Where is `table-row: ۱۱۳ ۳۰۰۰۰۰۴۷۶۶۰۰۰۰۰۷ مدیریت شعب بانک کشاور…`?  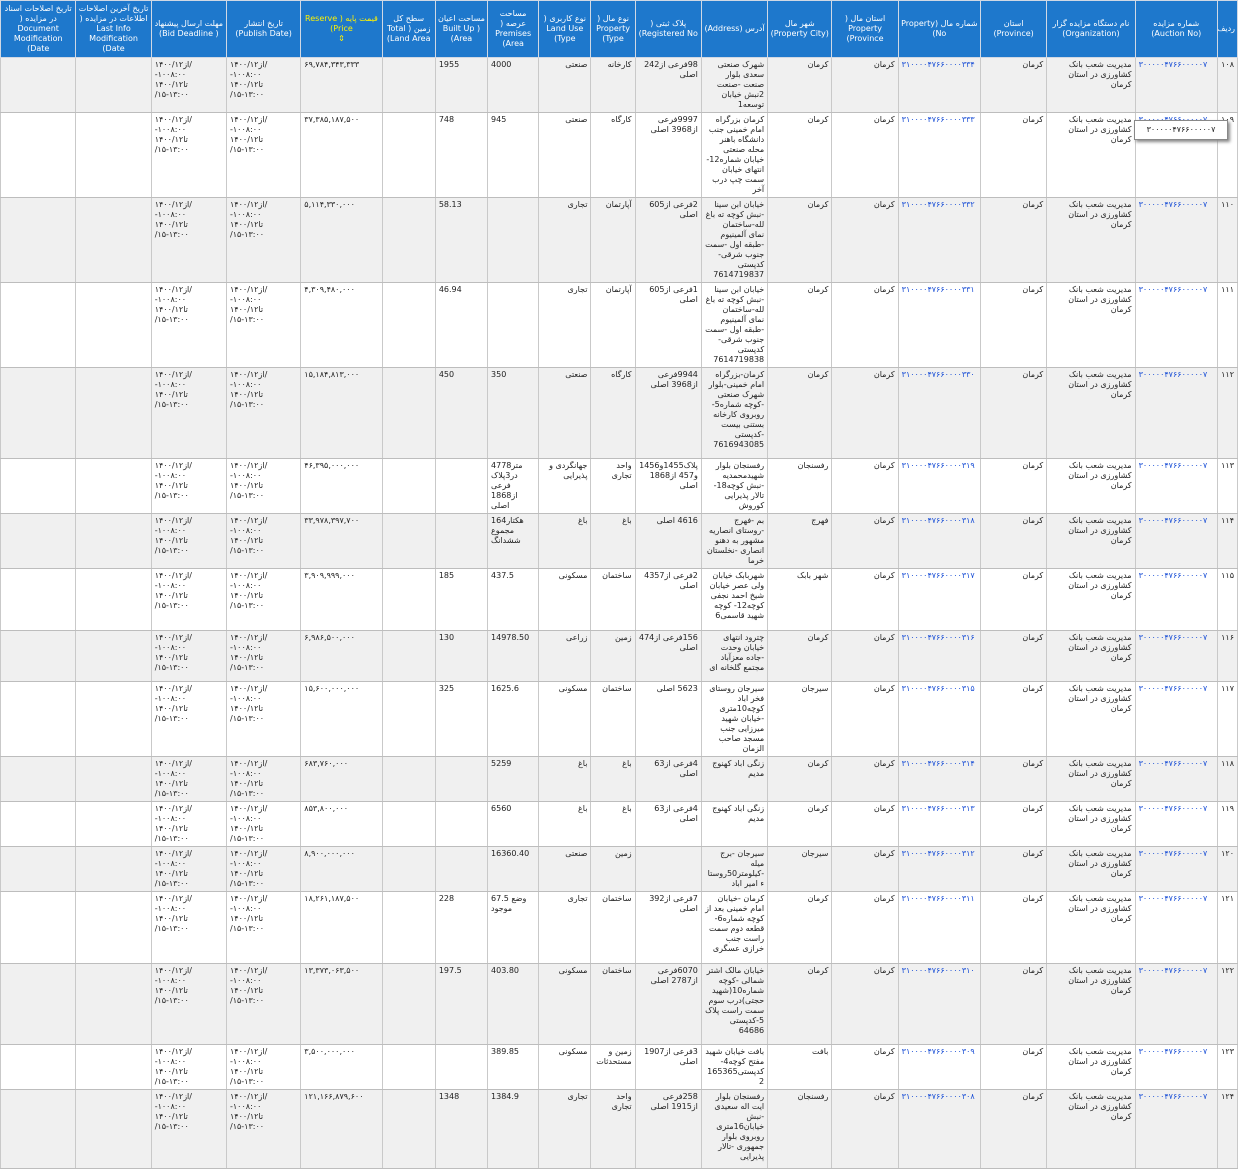 table-row: ۱۱۳ ۳۰۰۰۰۰۴۷۶۶۰۰۰۰۰۷ مدیریت شعب بانک کشاور… is located at coordinates (619, 486).